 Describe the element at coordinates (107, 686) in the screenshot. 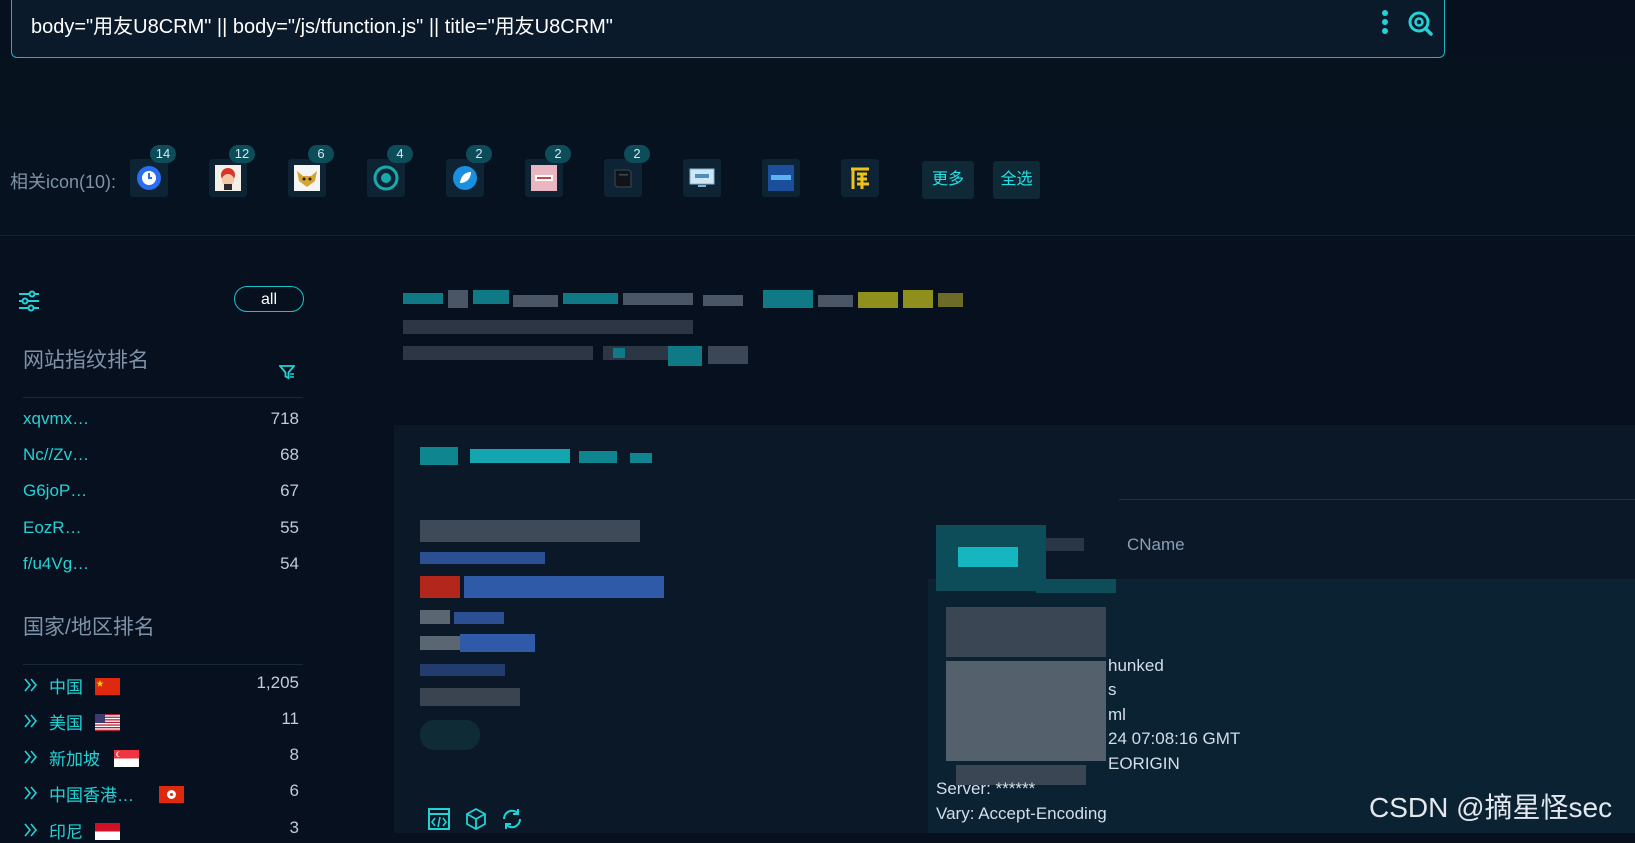

I see `china-flag-icon` at that location.